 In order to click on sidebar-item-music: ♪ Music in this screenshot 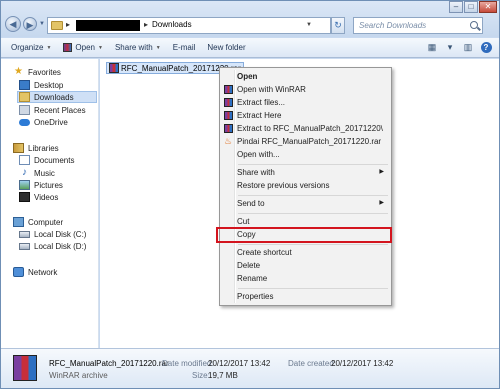, I will do `click(37, 173)`.